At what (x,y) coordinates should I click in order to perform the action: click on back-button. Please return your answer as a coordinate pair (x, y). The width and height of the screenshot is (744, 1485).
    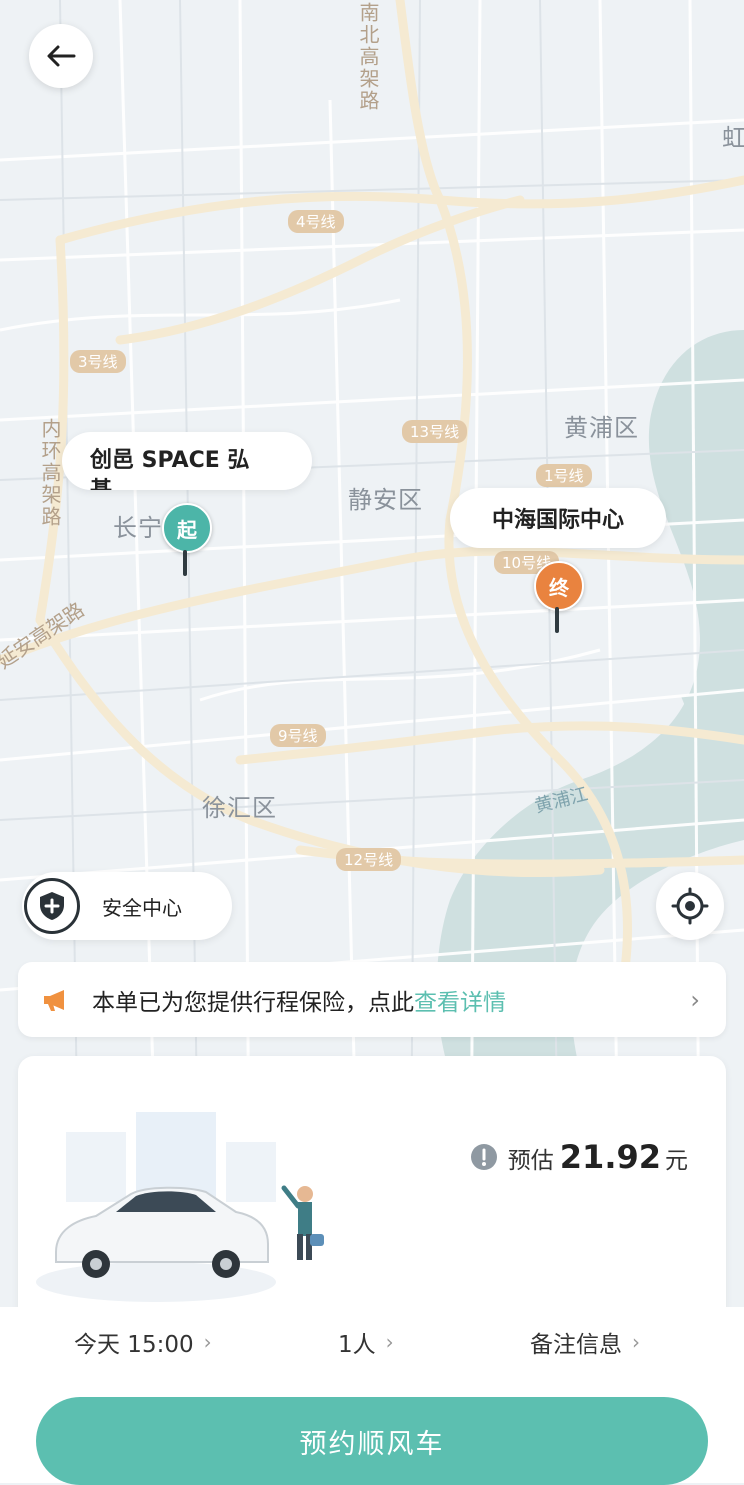
    Looking at the image, I should click on (61, 56).